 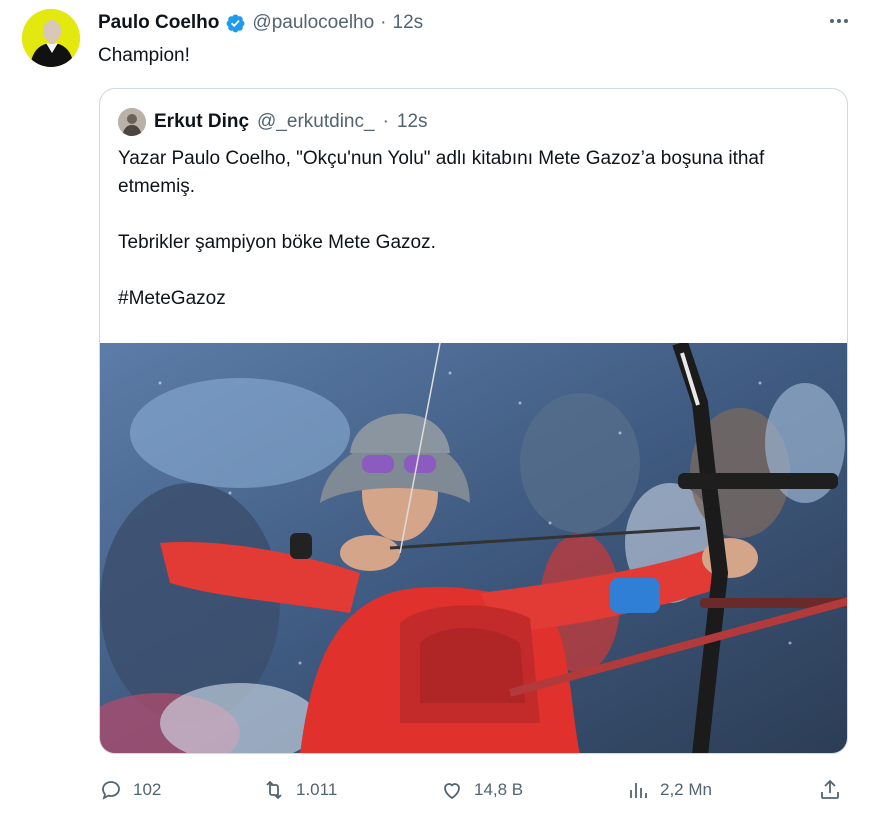 What do you see at coordinates (313, 23) in the screenshot?
I see `author-handle: @paulocoelho` at bounding box center [313, 23].